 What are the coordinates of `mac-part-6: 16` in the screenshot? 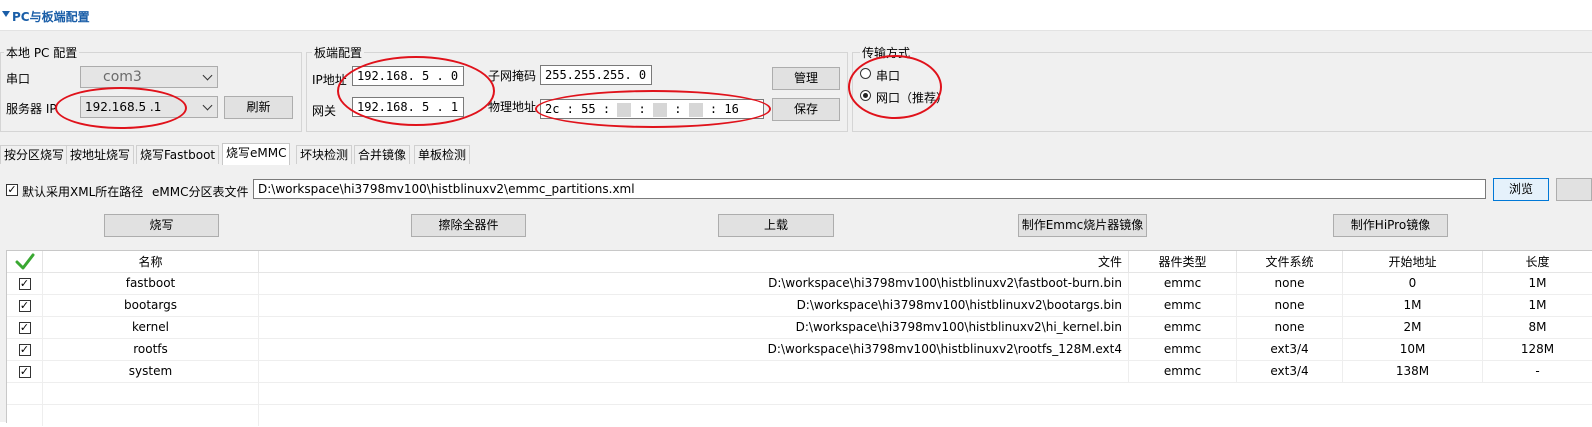 It's located at (731, 109).